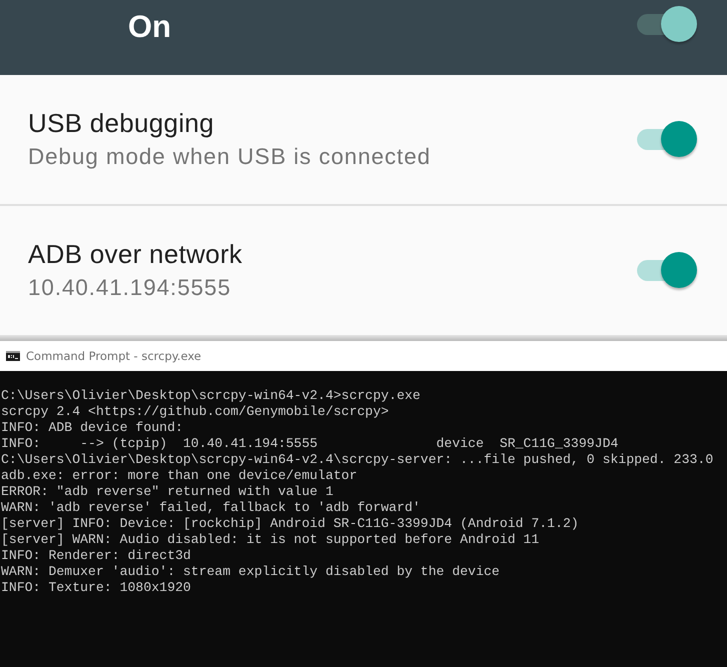  I want to click on console-line: ERROR: "adb reverse" returned with value 1, so click(167, 492).